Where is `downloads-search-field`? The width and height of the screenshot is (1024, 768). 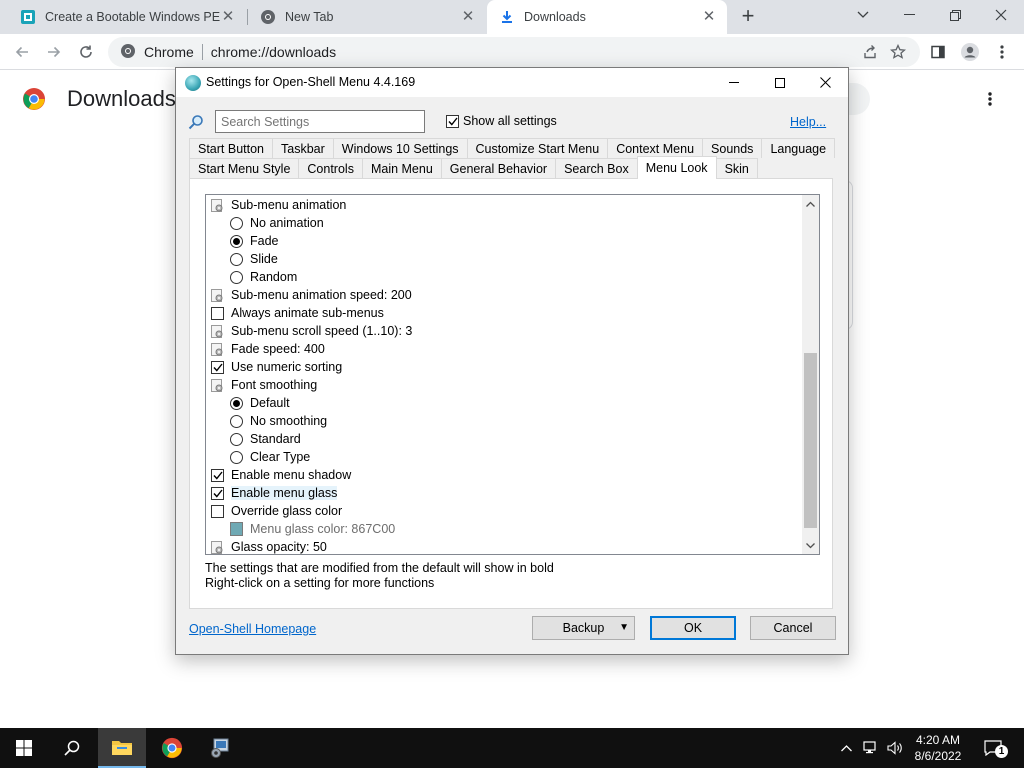
downloads-search-field is located at coordinates (858, 99).